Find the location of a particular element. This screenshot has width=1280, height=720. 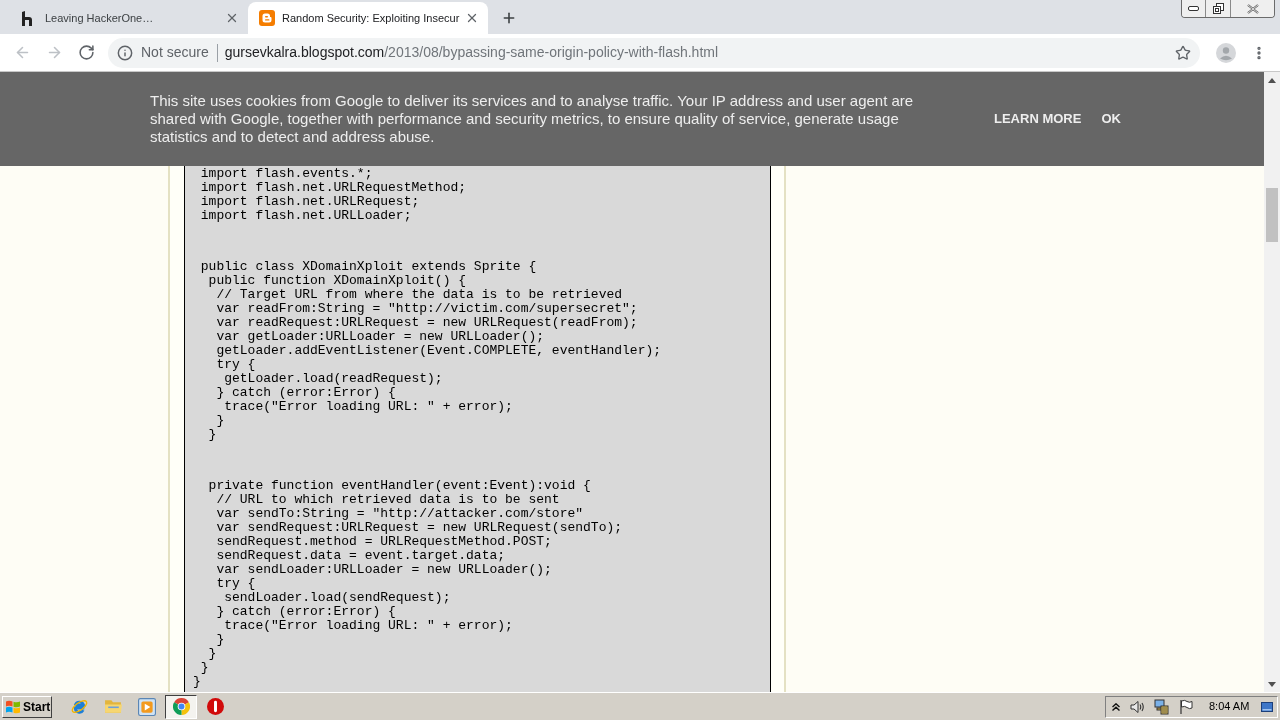

code-line: import flash.events.*; is located at coordinates (286, 173).